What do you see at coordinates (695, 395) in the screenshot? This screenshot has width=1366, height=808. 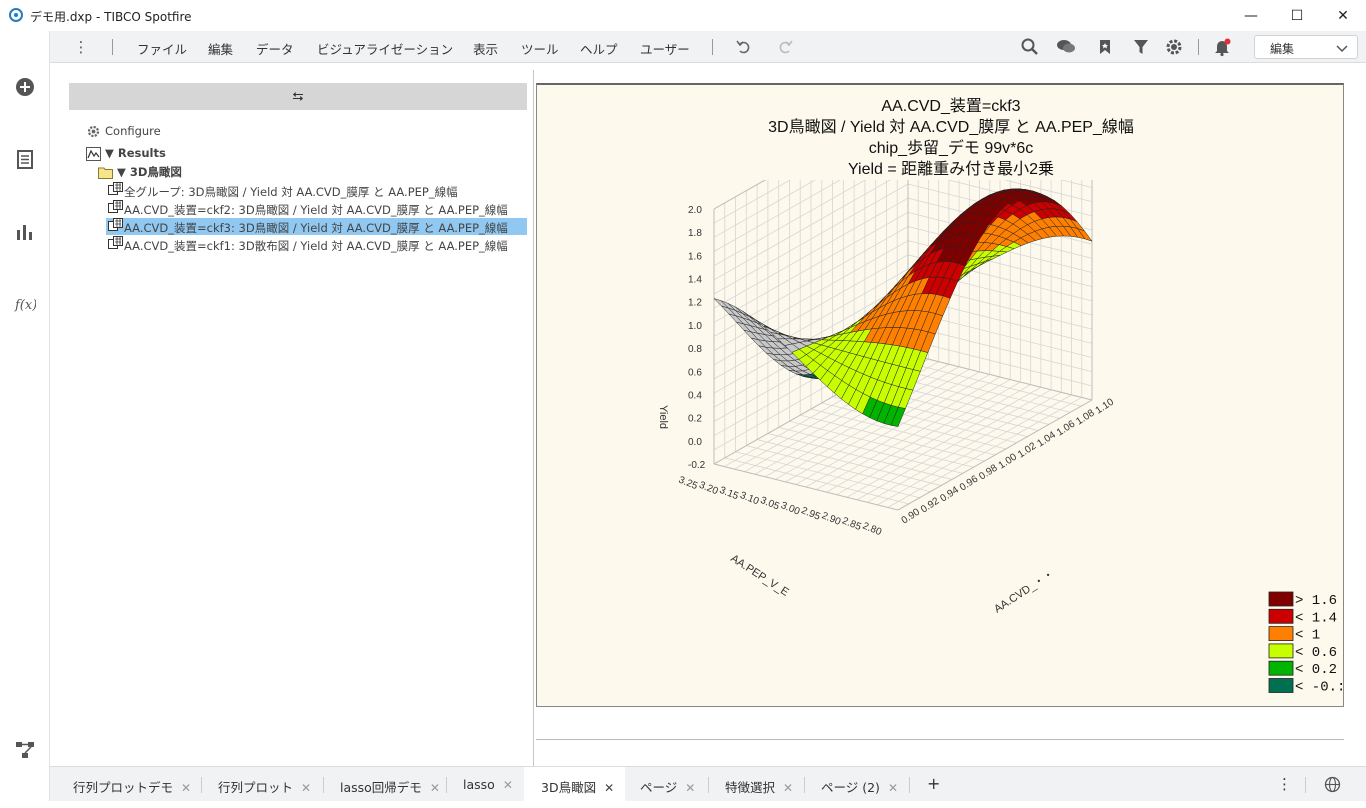 I see `z-tick-label: 0.4` at bounding box center [695, 395].